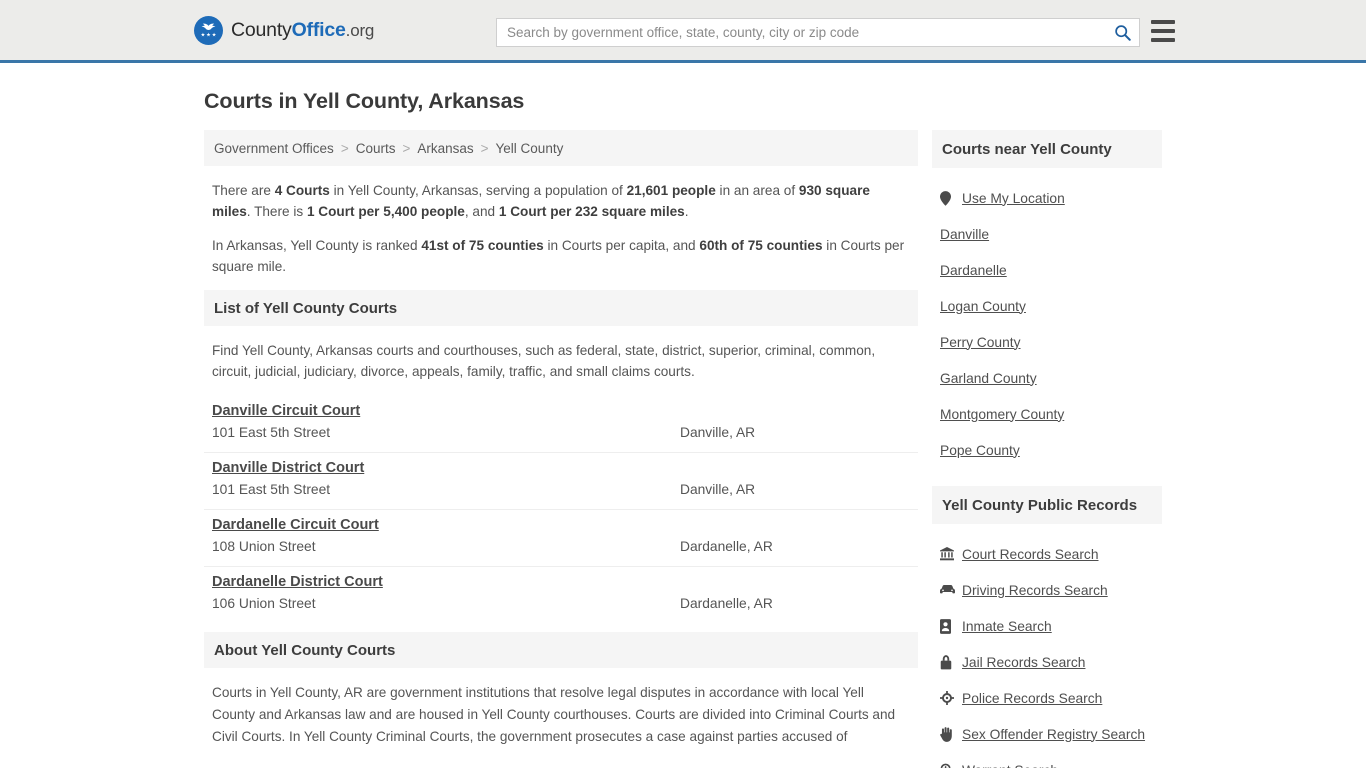 The height and width of the screenshot is (768, 1366). What do you see at coordinates (1047, 149) in the screenshot?
I see `courts-near-header: Courts near Yell County` at bounding box center [1047, 149].